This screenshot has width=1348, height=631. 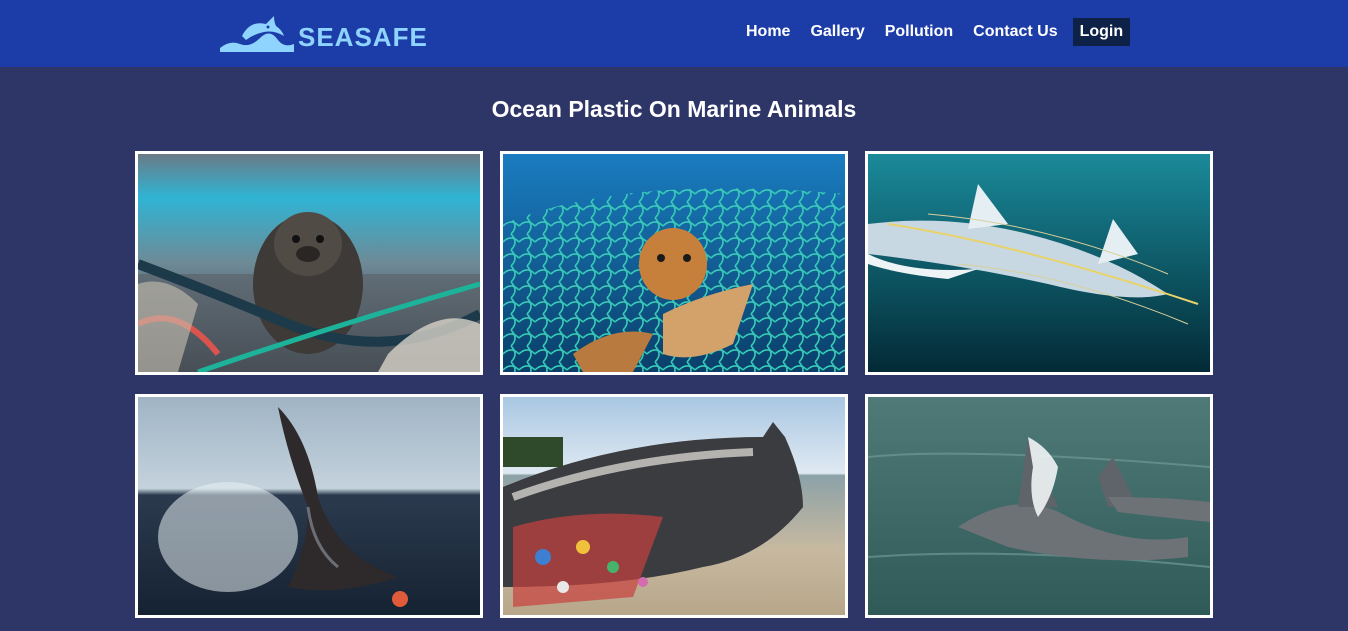 What do you see at coordinates (309, 506) in the screenshot?
I see `gallery-image-whale-tail` at bounding box center [309, 506].